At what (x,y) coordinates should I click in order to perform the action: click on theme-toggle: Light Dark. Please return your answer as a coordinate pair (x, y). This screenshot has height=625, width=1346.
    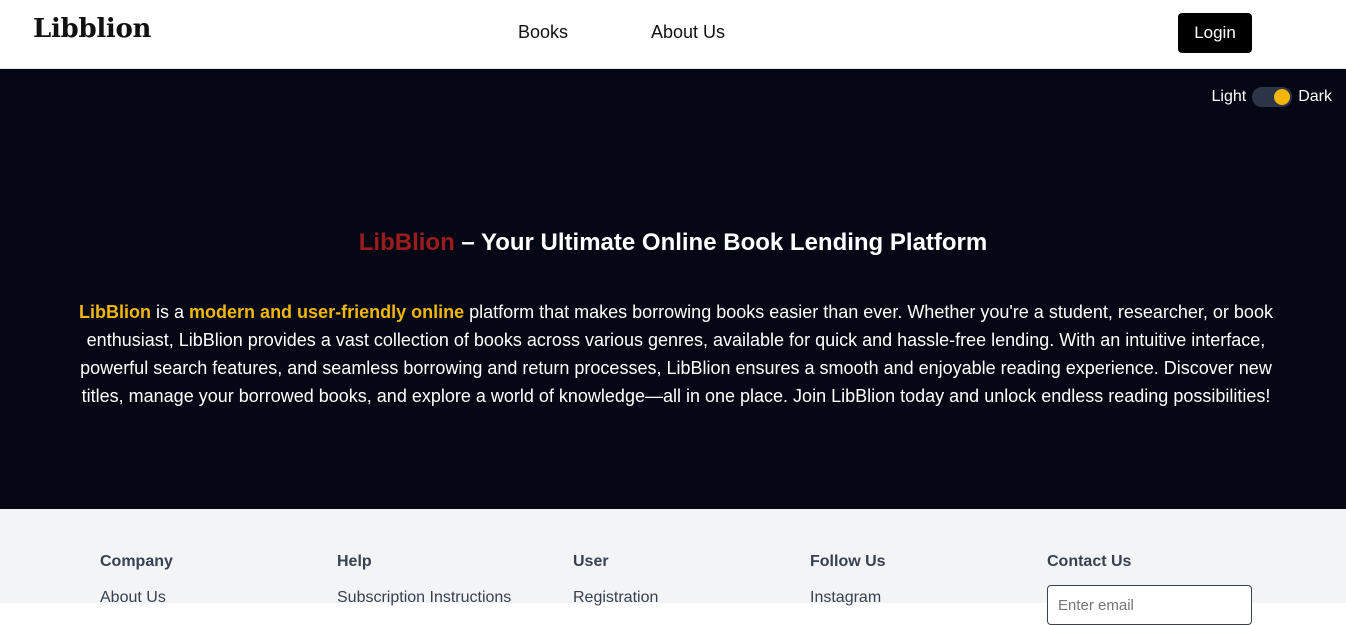
    Looking at the image, I should click on (1272, 97).